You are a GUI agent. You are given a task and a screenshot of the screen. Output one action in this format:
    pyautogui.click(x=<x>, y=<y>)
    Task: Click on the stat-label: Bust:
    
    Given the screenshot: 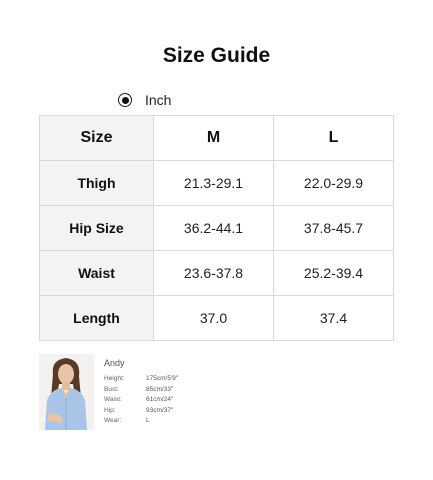 What is the action you would take?
    pyautogui.click(x=111, y=389)
    